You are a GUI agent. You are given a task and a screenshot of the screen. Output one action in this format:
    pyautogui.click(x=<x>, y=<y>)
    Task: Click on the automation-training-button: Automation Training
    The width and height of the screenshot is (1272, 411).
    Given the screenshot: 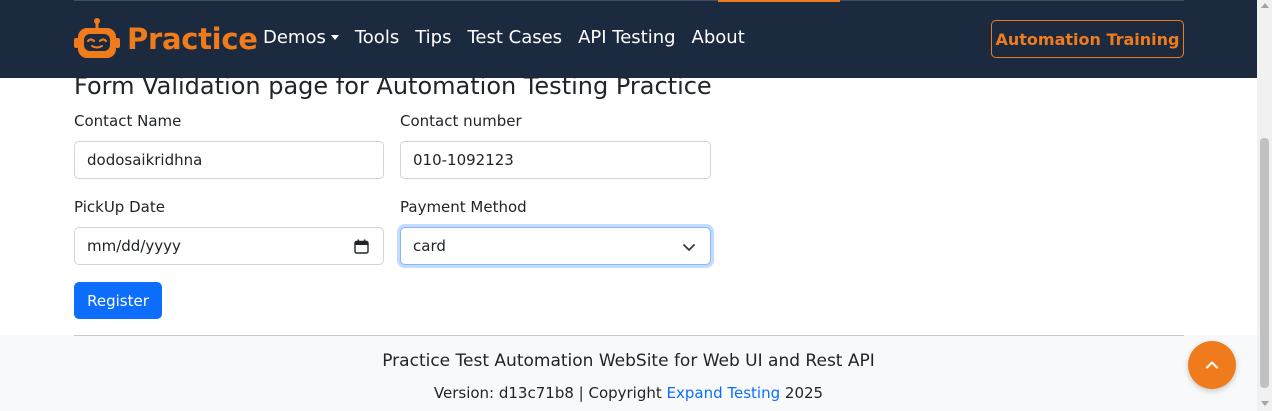 What is the action you would take?
    pyautogui.click(x=1087, y=39)
    